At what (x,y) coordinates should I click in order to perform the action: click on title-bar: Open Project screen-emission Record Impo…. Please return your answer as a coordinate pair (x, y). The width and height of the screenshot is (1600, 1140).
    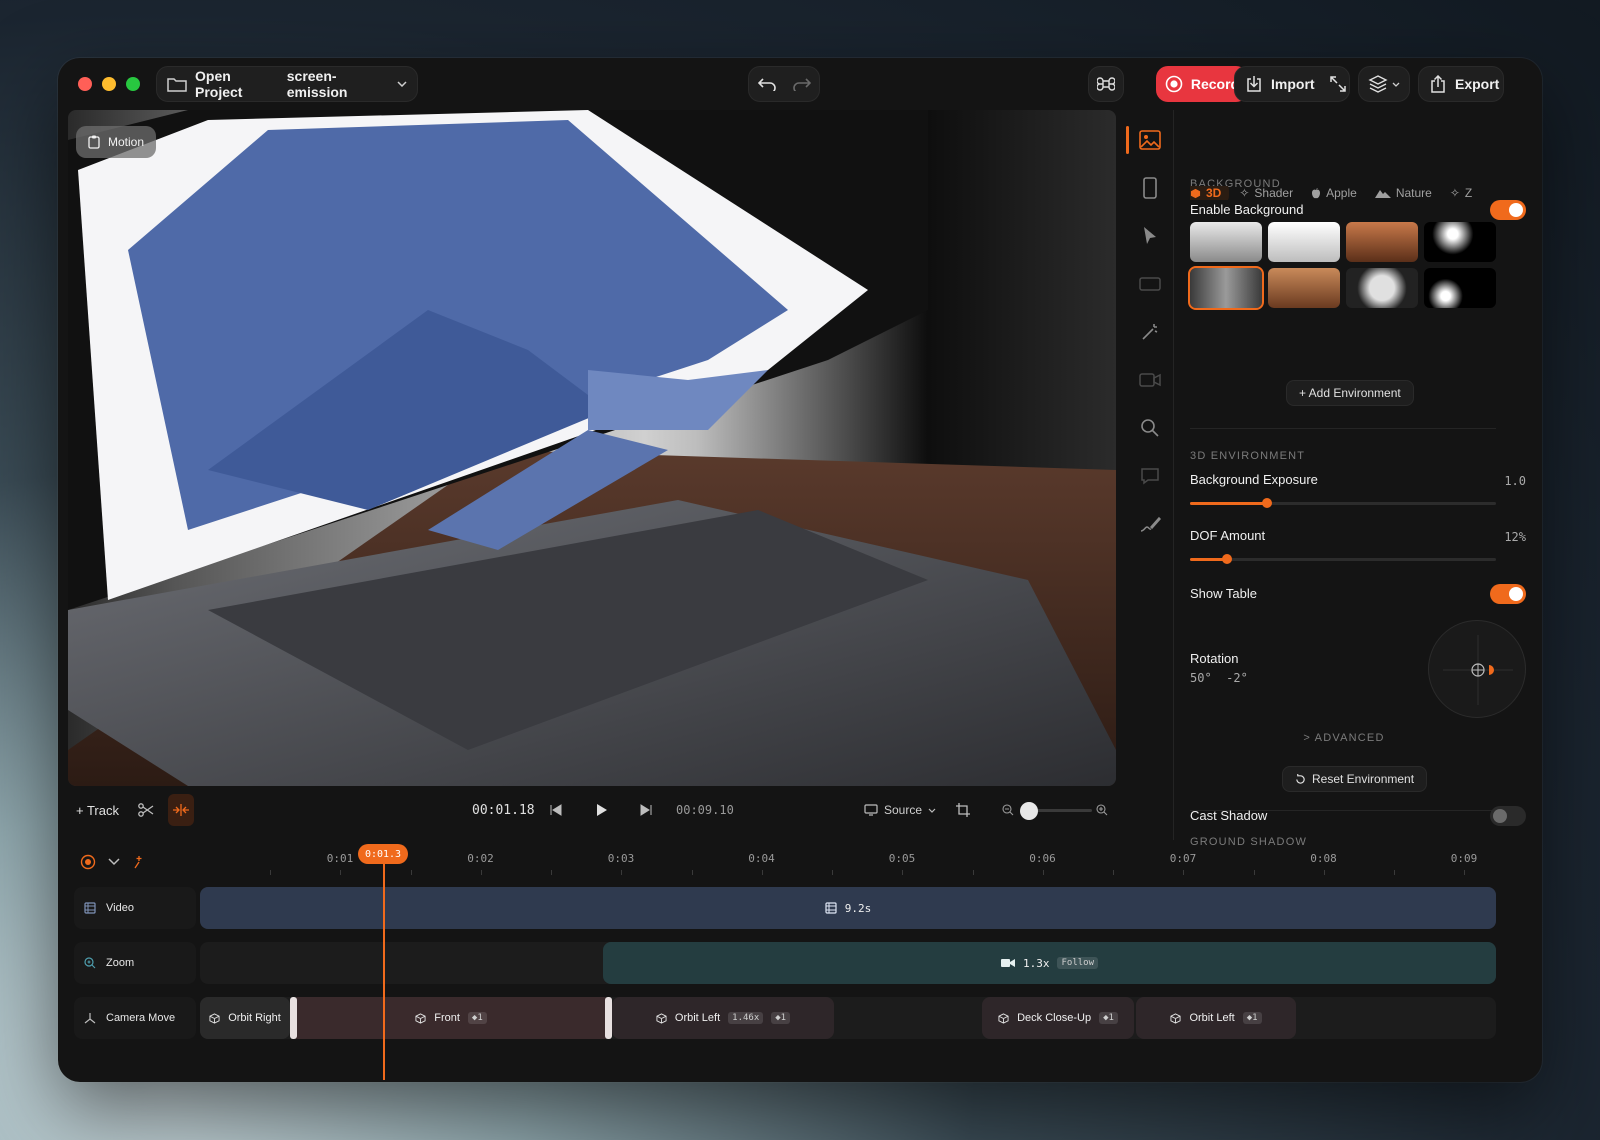
    Looking at the image, I should click on (800, 84).